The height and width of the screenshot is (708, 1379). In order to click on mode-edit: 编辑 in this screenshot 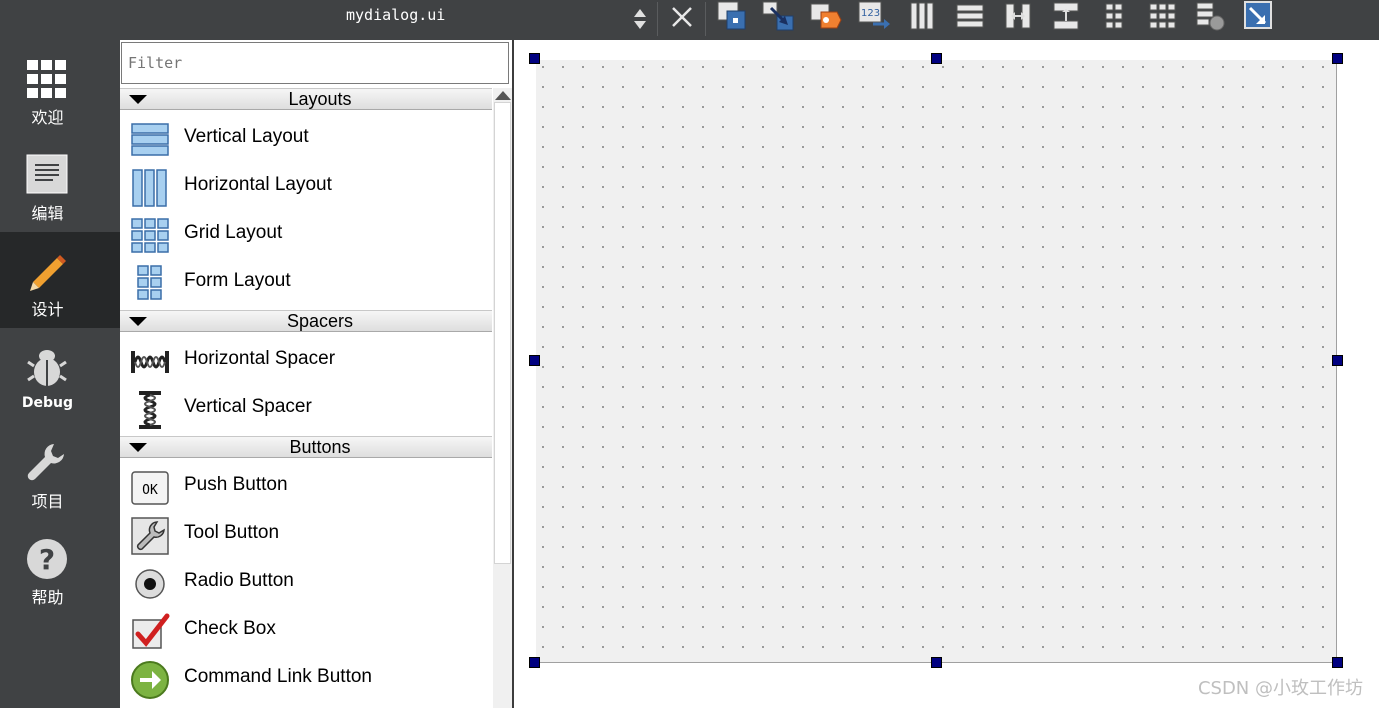, I will do `click(60, 184)`.